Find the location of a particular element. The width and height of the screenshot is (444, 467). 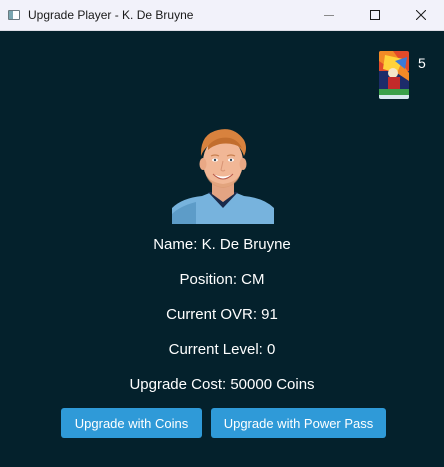

maximize-button is located at coordinates (375, 15).